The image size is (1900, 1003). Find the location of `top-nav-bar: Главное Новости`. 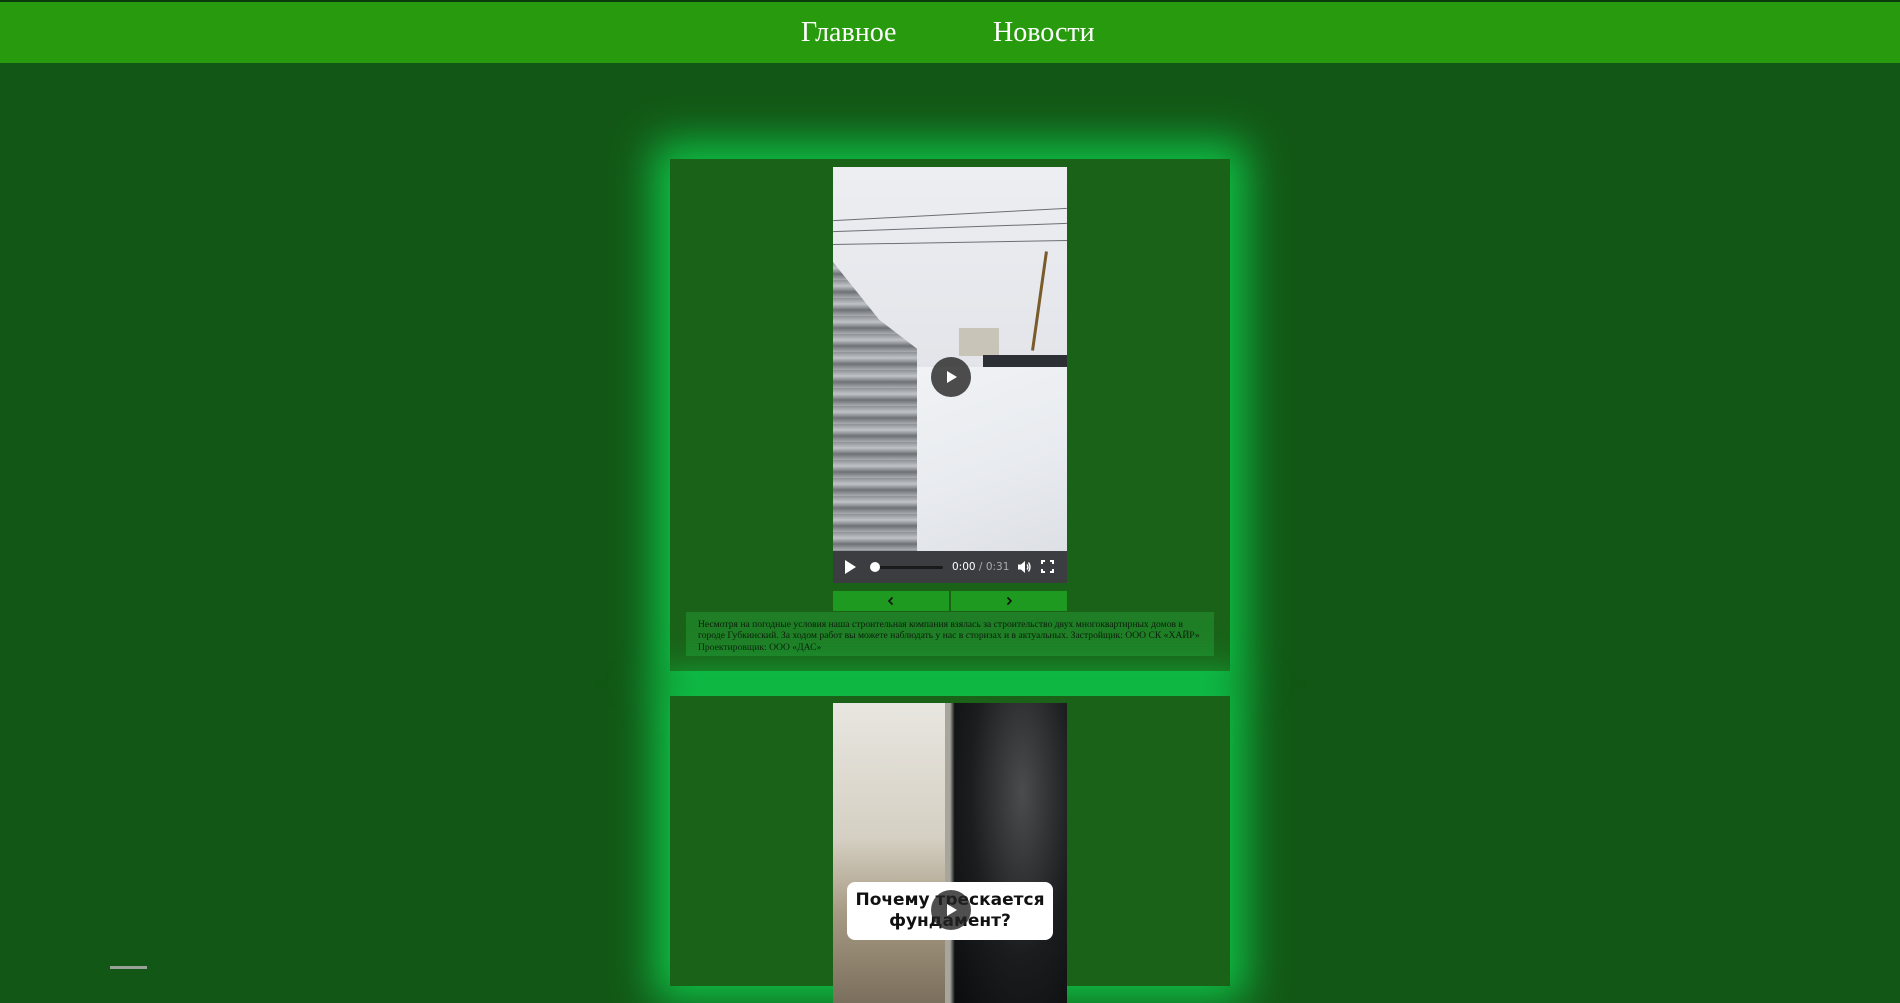

top-nav-bar: Главное Новости is located at coordinates (950, 31).